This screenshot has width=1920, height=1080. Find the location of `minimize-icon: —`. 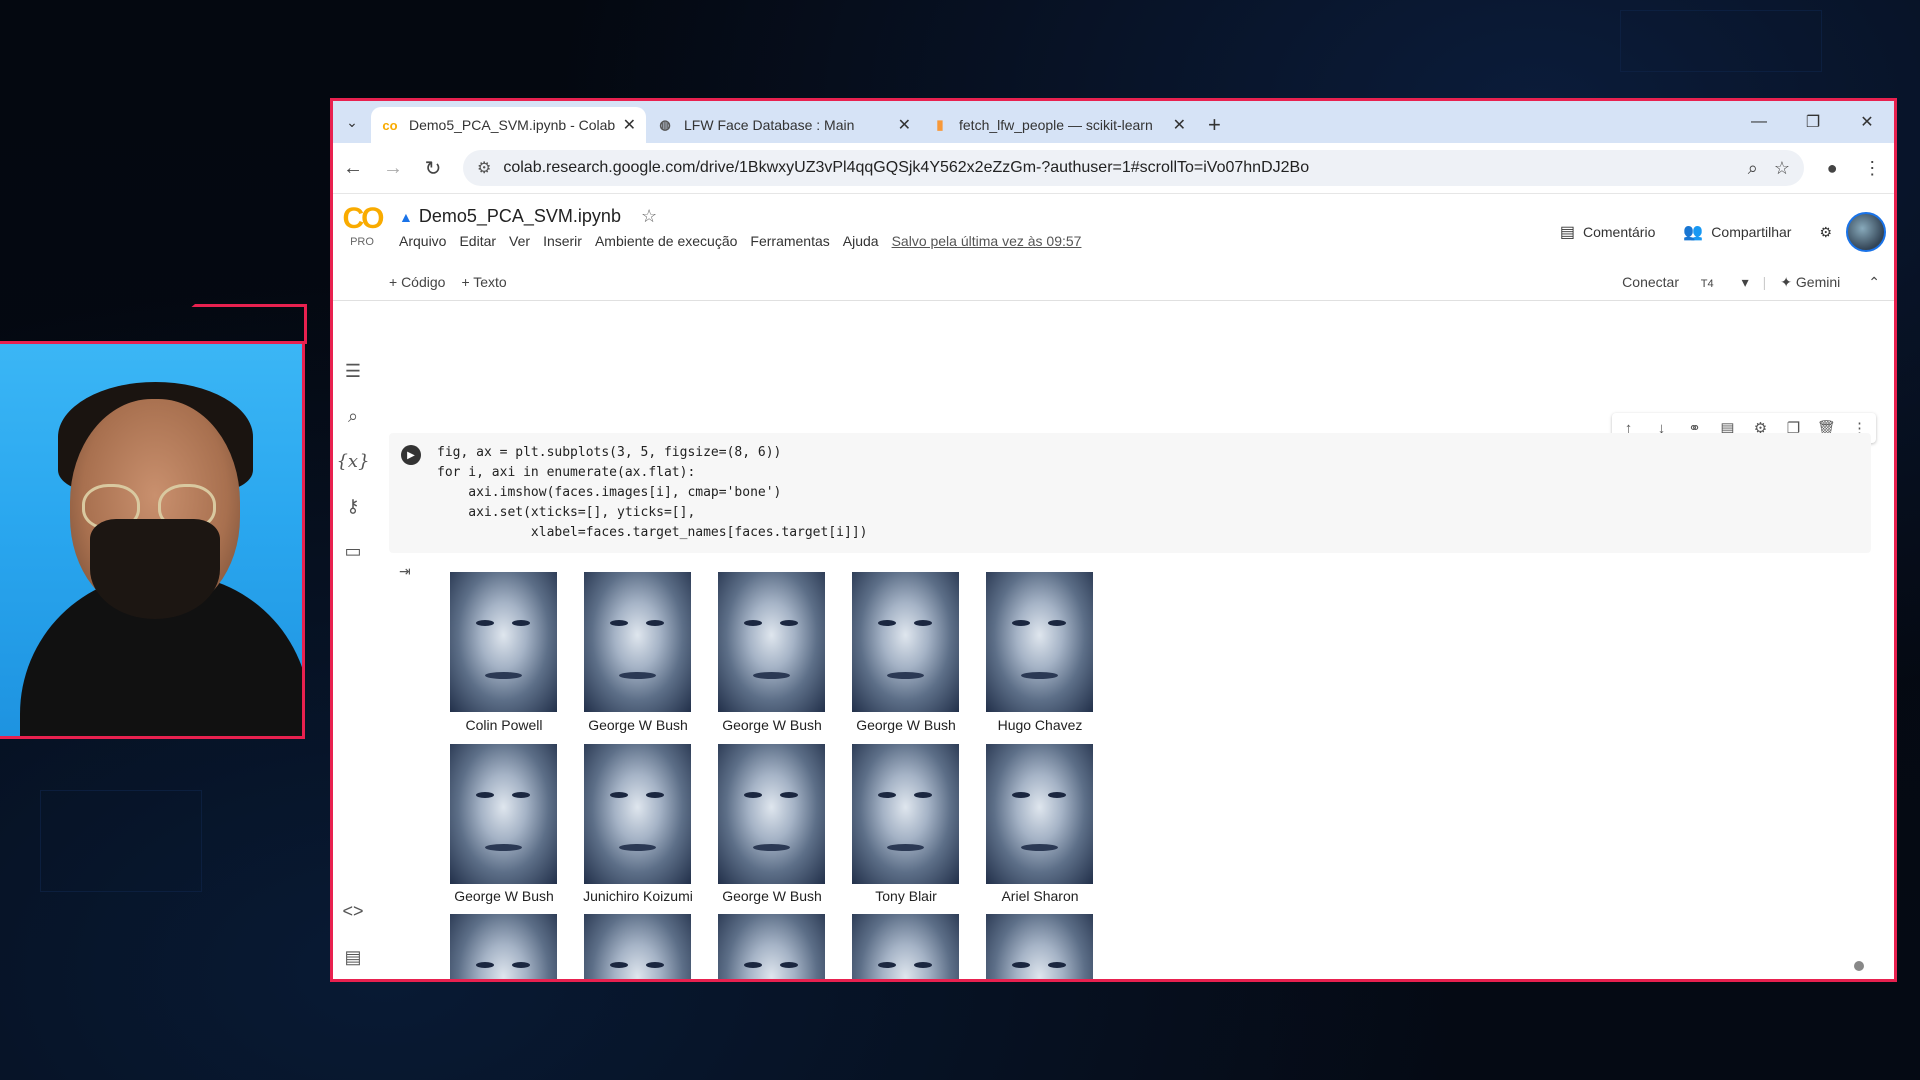

minimize-icon: — is located at coordinates (1759, 122).